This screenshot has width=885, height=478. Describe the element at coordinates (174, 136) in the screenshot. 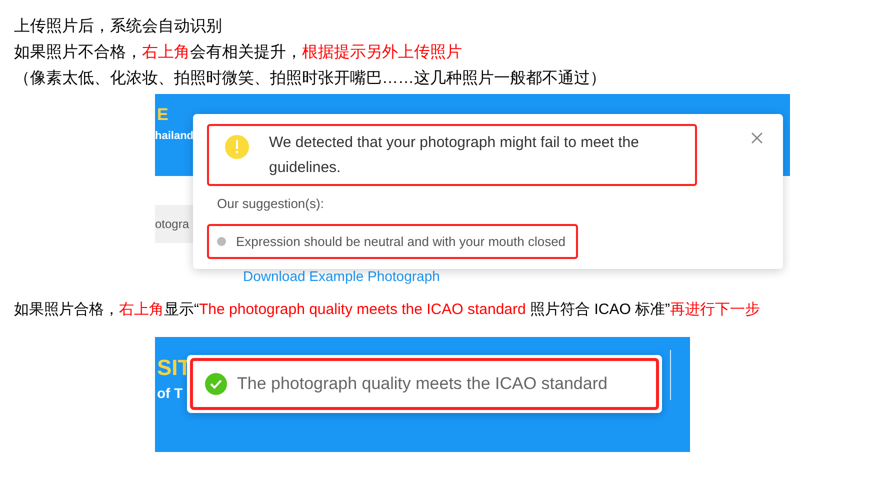

I see `logo-subtitle: hailand` at that location.